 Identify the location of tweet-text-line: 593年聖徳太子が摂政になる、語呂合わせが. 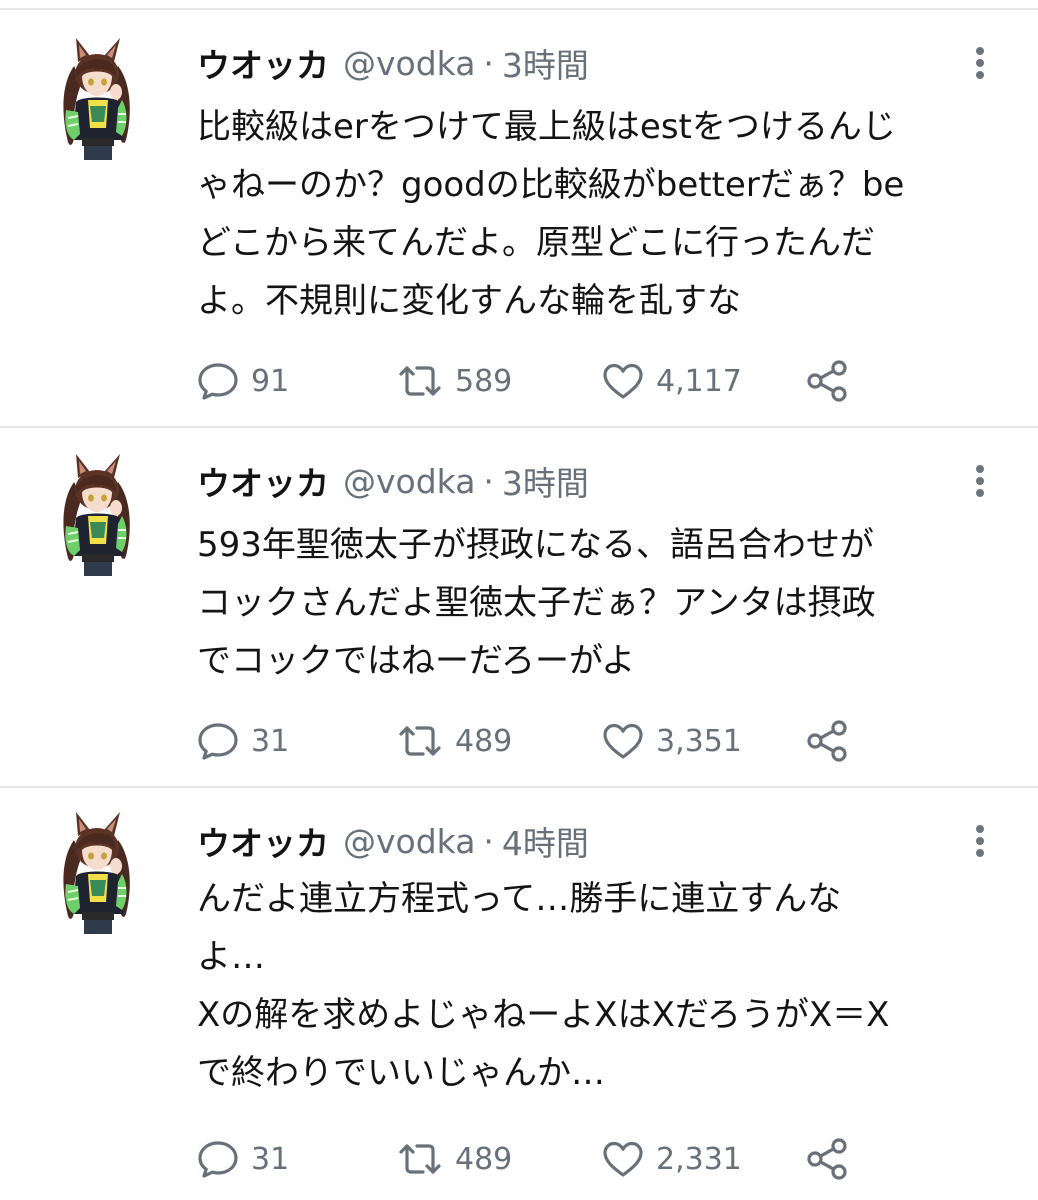
(535, 545).